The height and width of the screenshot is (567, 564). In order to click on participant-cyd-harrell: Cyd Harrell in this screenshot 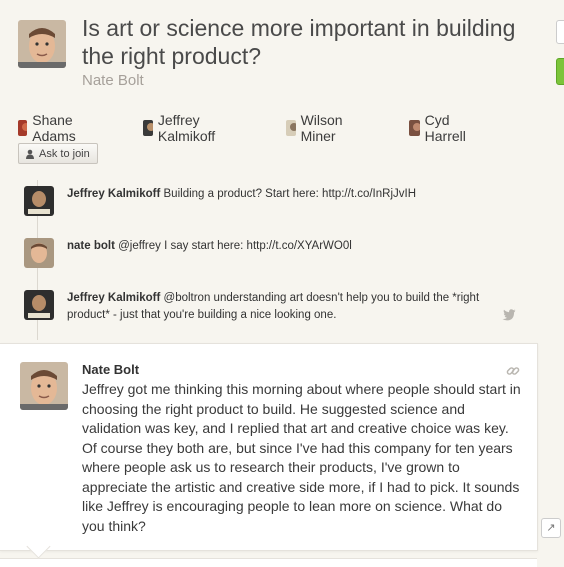, I will do `click(440, 128)`.